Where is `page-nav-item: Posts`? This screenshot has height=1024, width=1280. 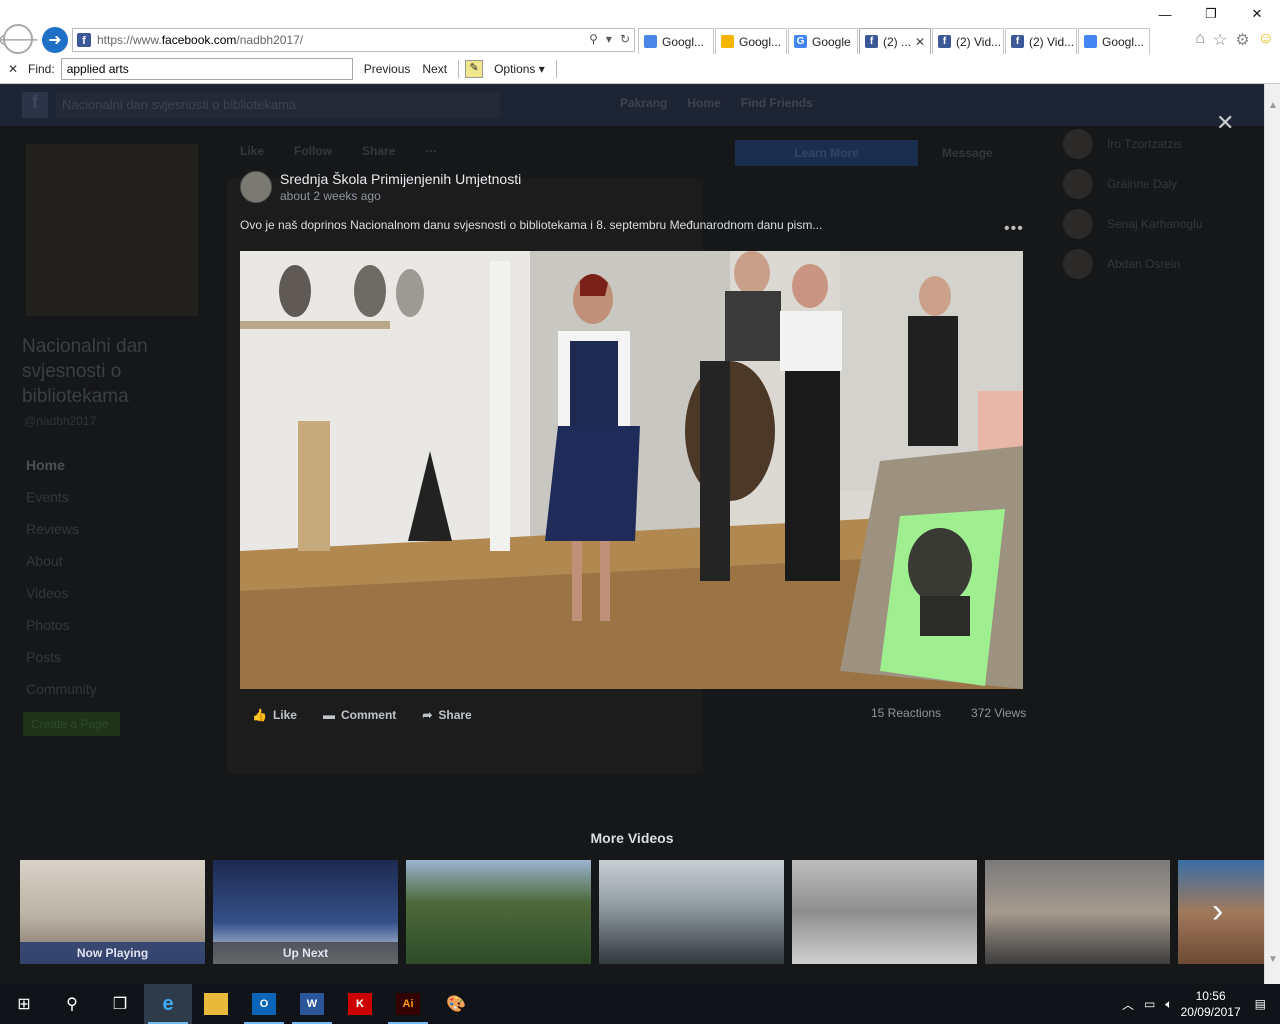
page-nav-item: Posts is located at coordinates (61, 657).